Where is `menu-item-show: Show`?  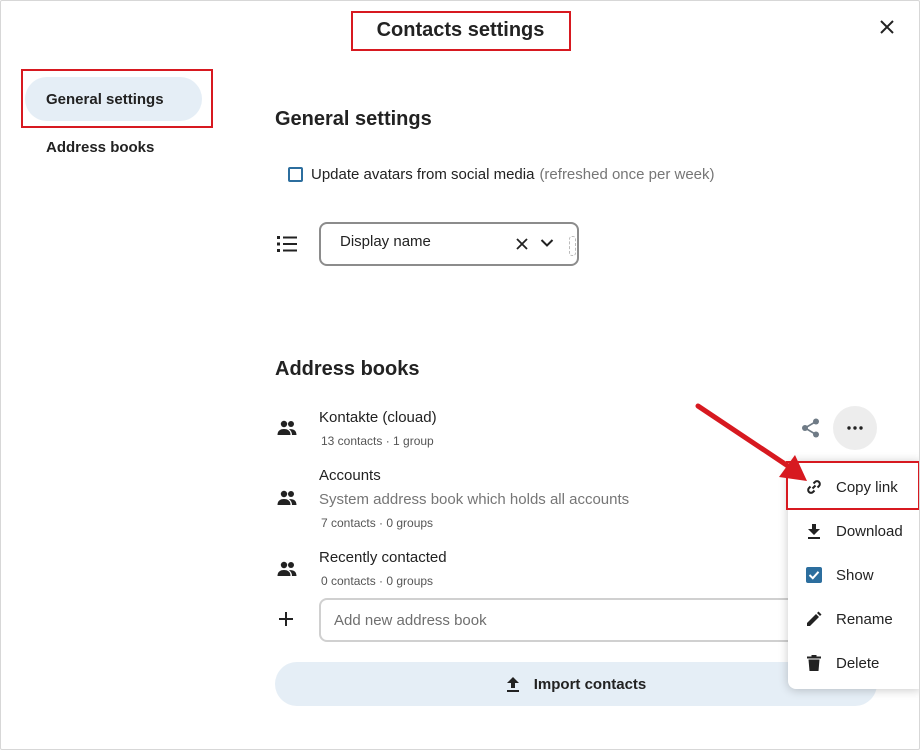
menu-item-show: Show is located at coordinates (853, 575).